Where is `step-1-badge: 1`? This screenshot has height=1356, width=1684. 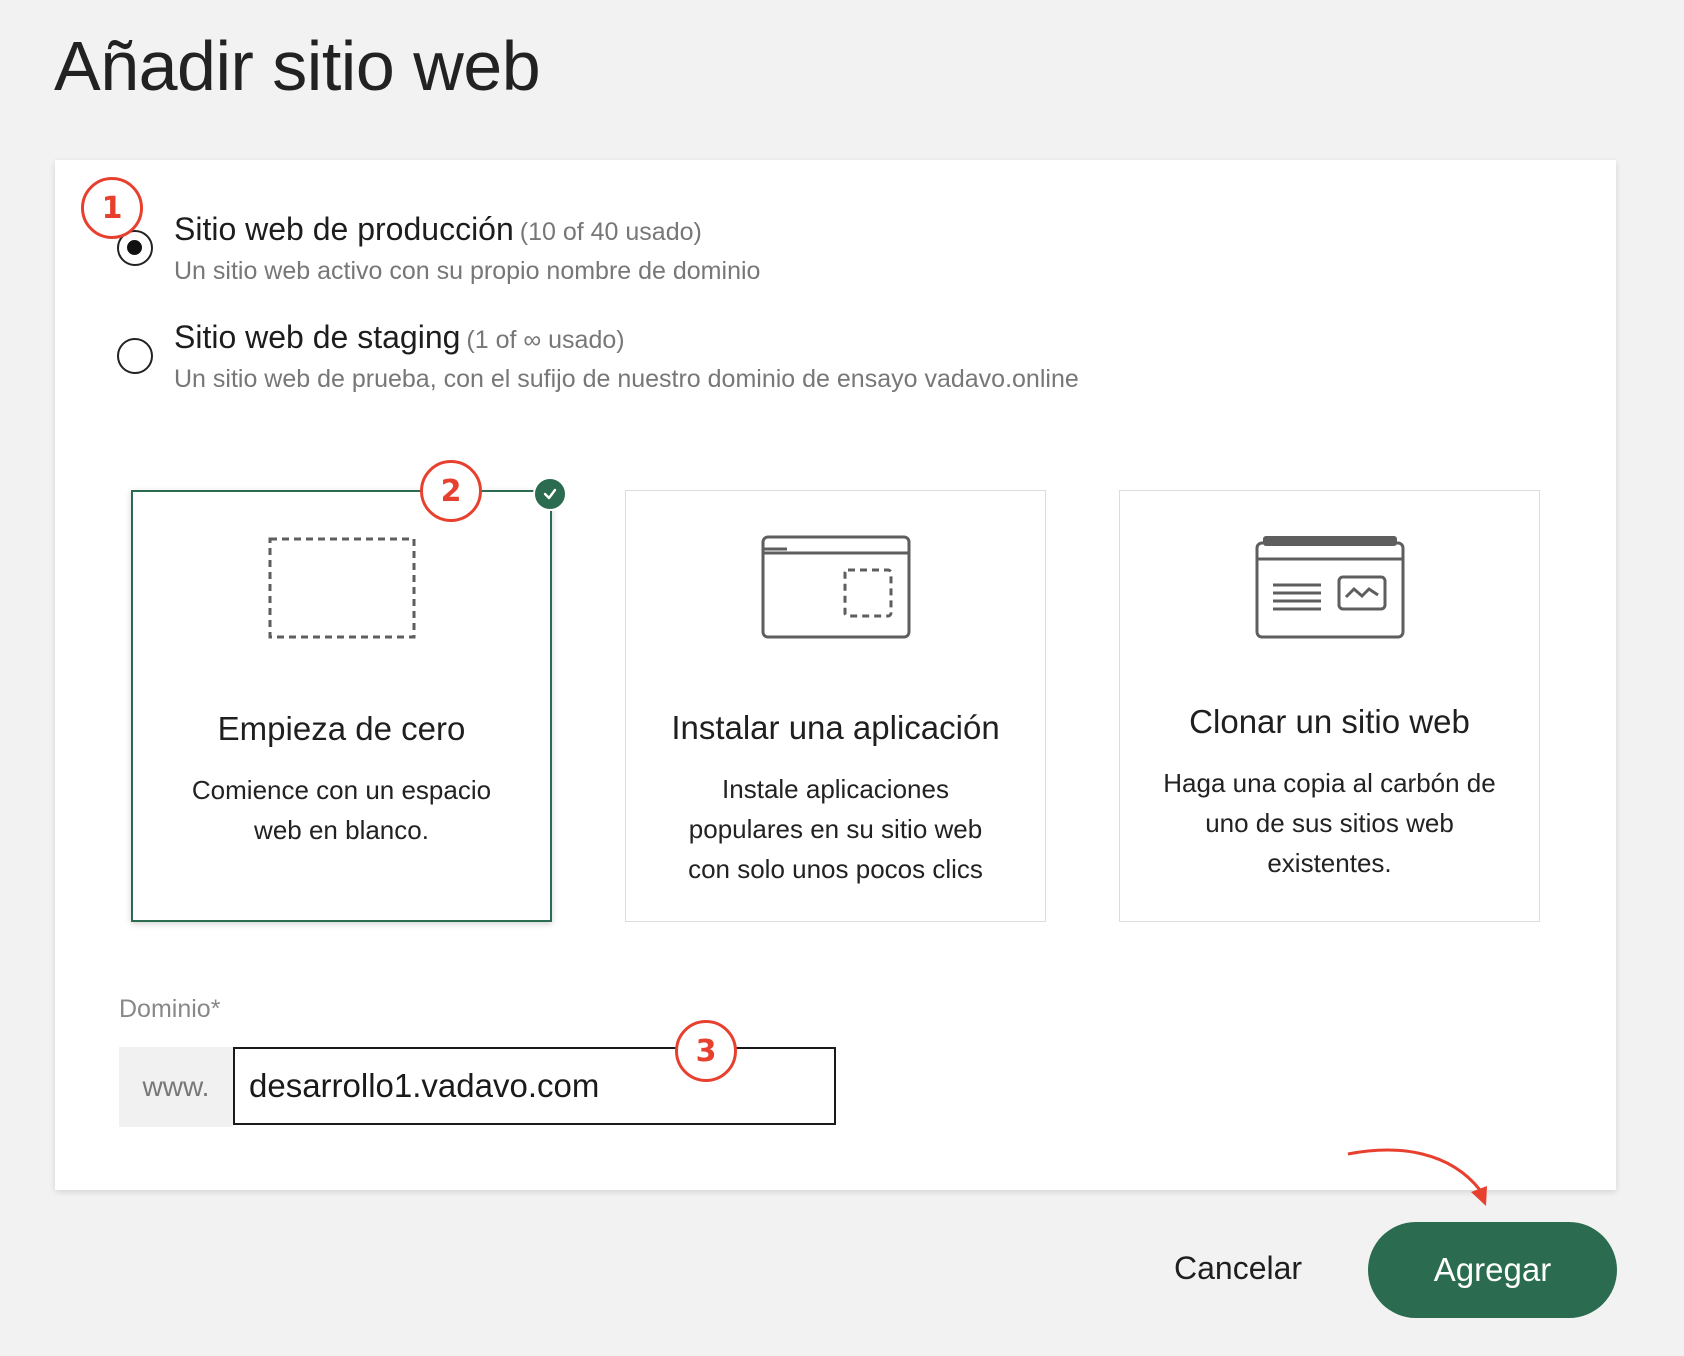
step-1-badge: 1 is located at coordinates (112, 208).